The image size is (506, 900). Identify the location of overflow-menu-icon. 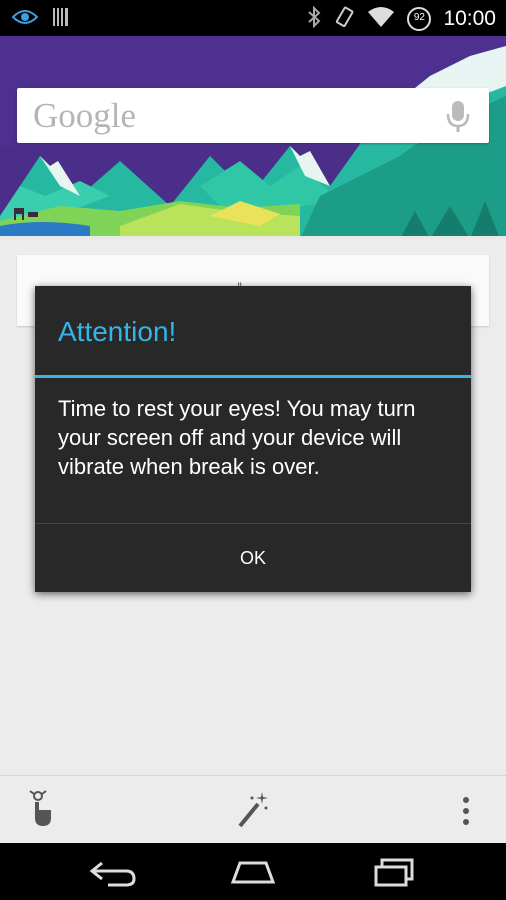
(466, 813).